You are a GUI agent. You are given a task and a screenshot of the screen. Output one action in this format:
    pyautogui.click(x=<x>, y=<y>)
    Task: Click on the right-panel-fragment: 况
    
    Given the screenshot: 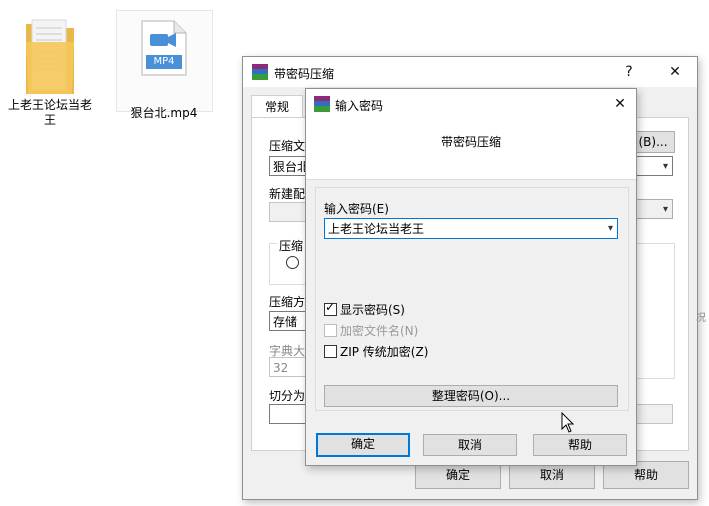 What is the action you would take?
    pyautogui.click(x=701, y=318)
    